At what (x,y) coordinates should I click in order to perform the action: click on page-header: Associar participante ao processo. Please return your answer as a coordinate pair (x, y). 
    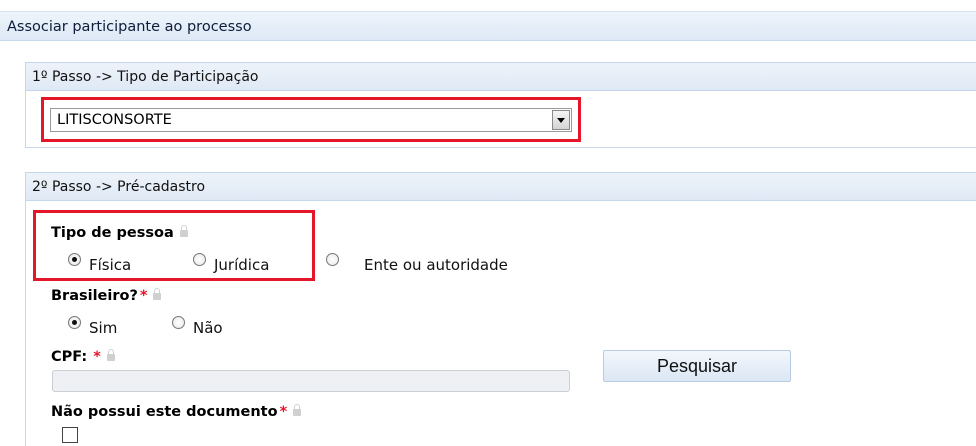
    Looking at the image, I should click on (488, 26).